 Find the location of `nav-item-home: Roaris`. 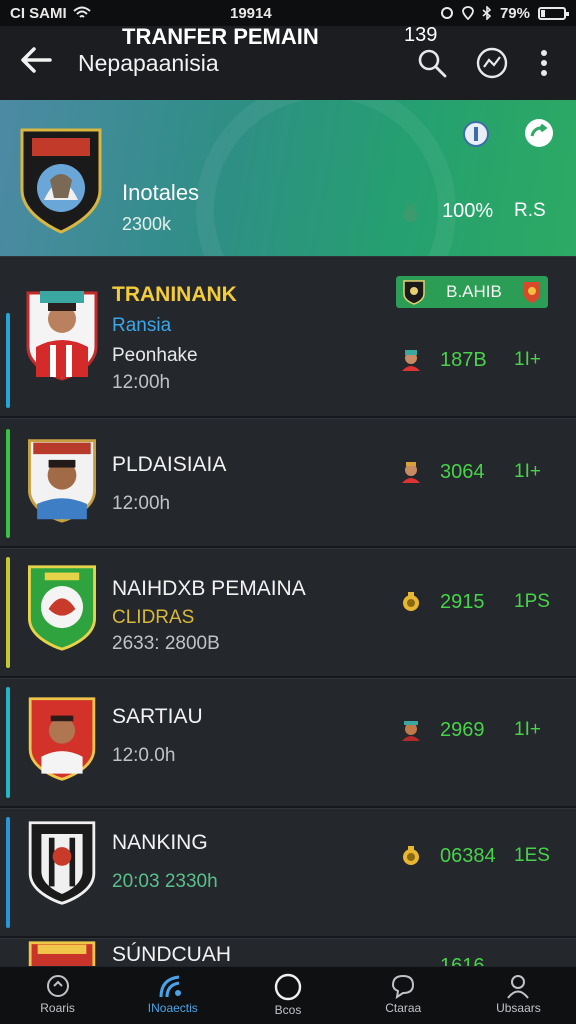

nav-item-home: Roaris is located at coordinates (57, 995).